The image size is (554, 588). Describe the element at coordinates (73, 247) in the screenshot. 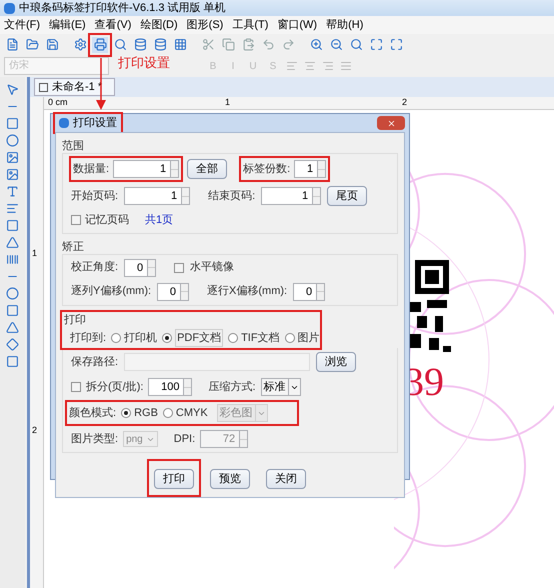

I see `group-label: 矫正` at that location.